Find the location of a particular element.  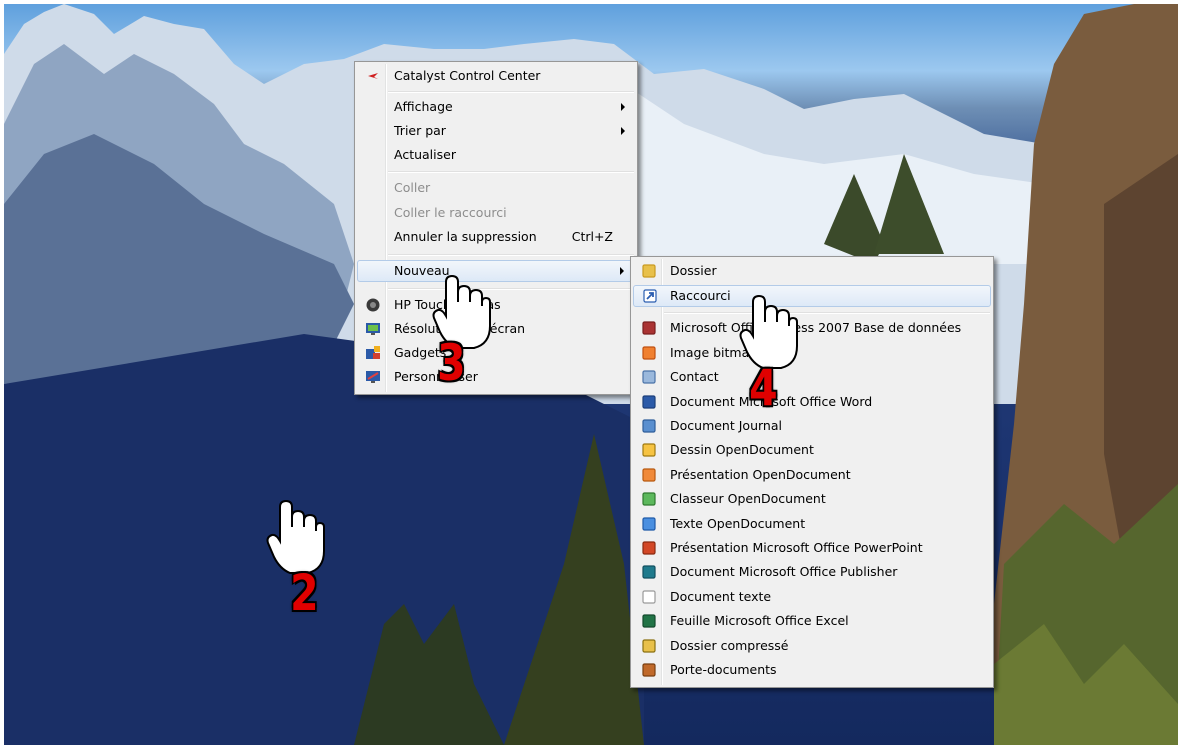

submenu-item-label: Dessin OpenDocument is located at coordinates (742, 450).